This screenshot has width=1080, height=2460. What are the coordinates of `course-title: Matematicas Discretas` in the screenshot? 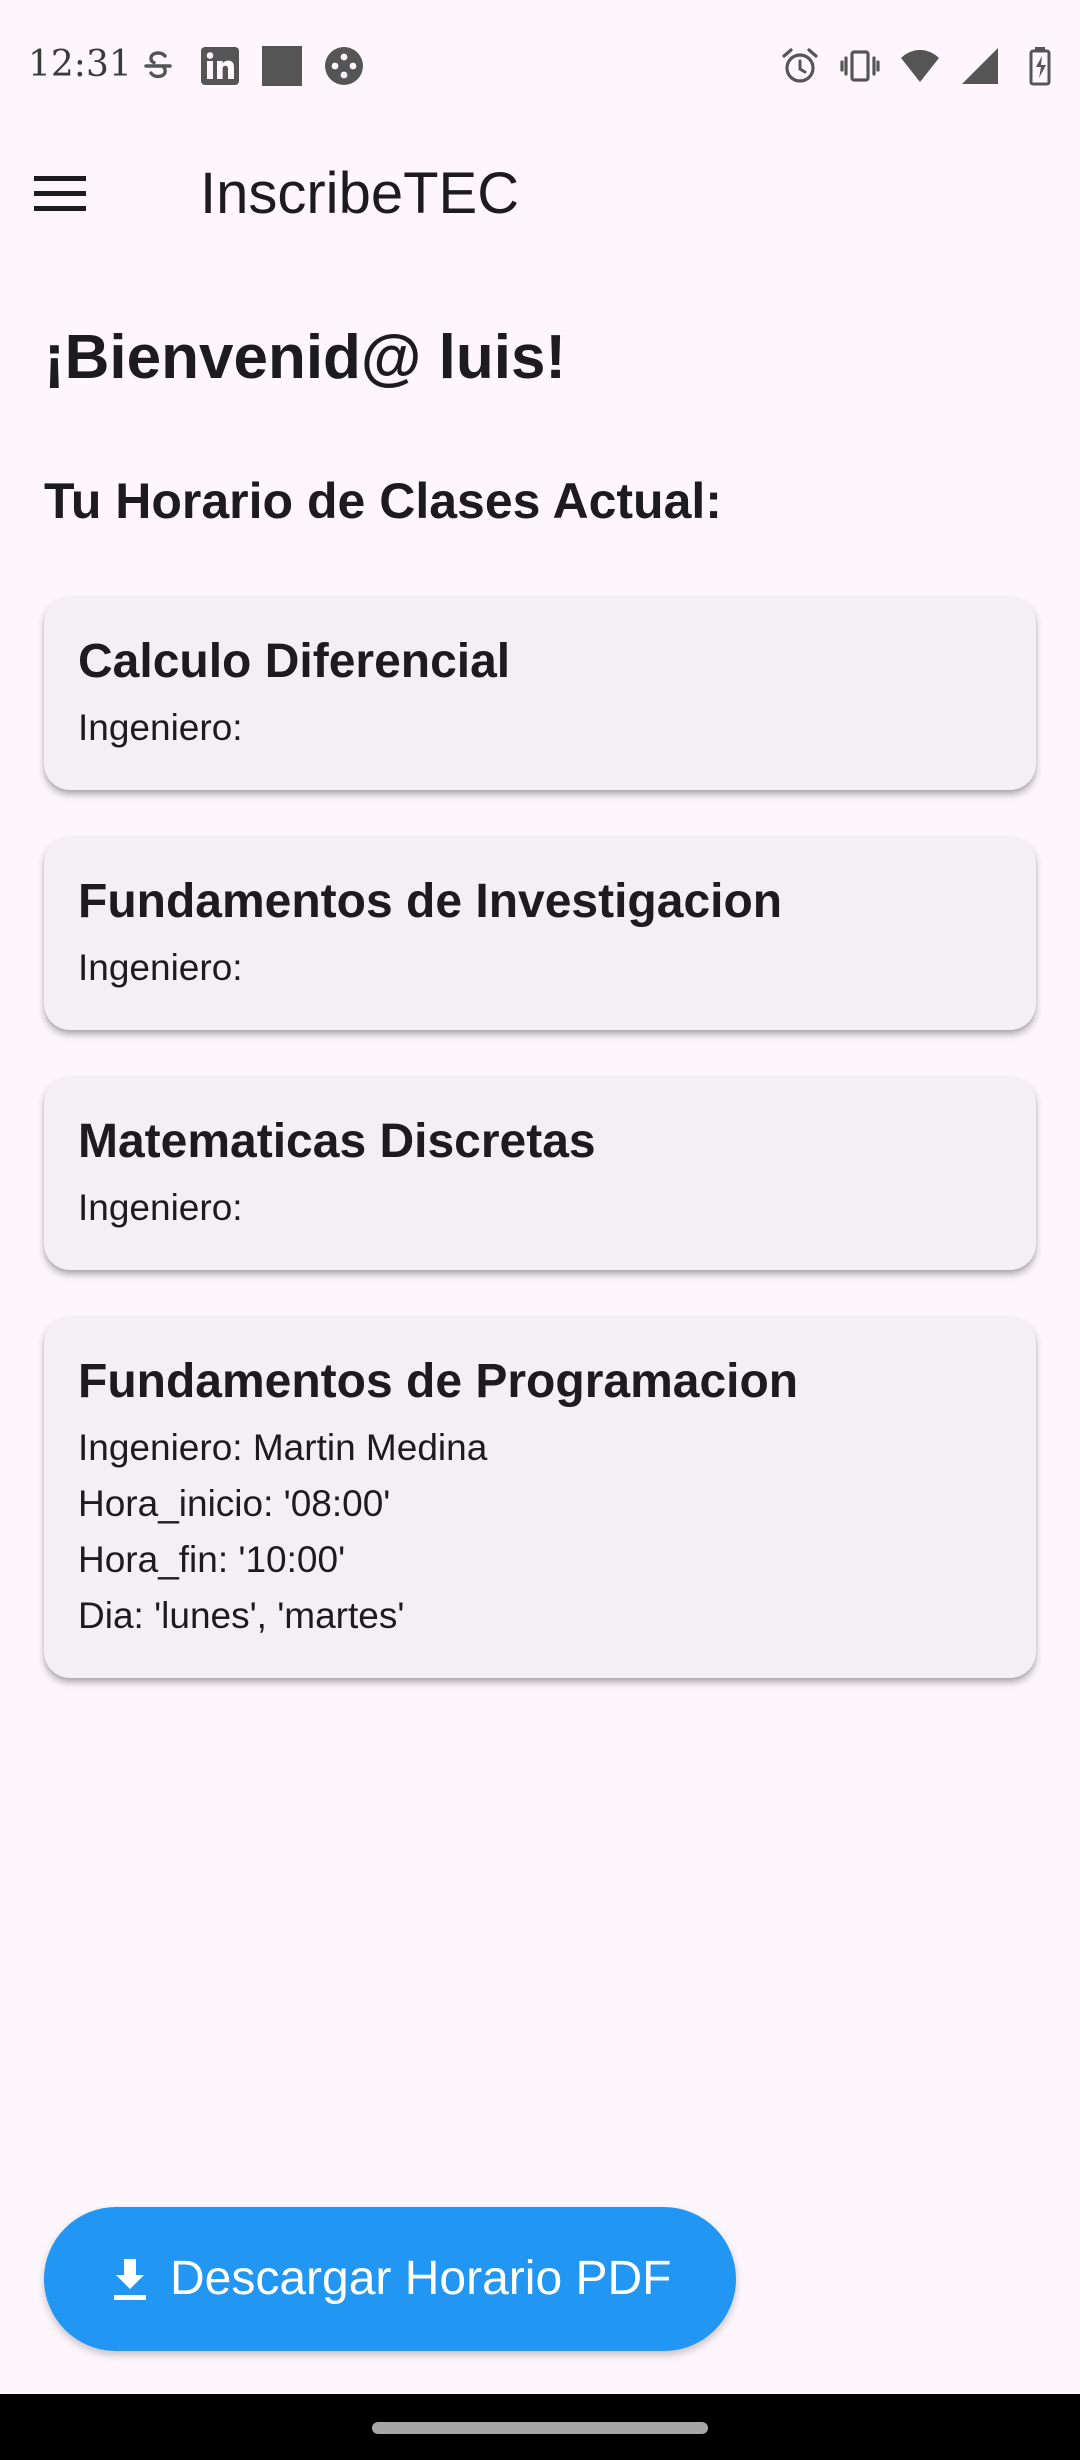 It's located at (337, 1141).